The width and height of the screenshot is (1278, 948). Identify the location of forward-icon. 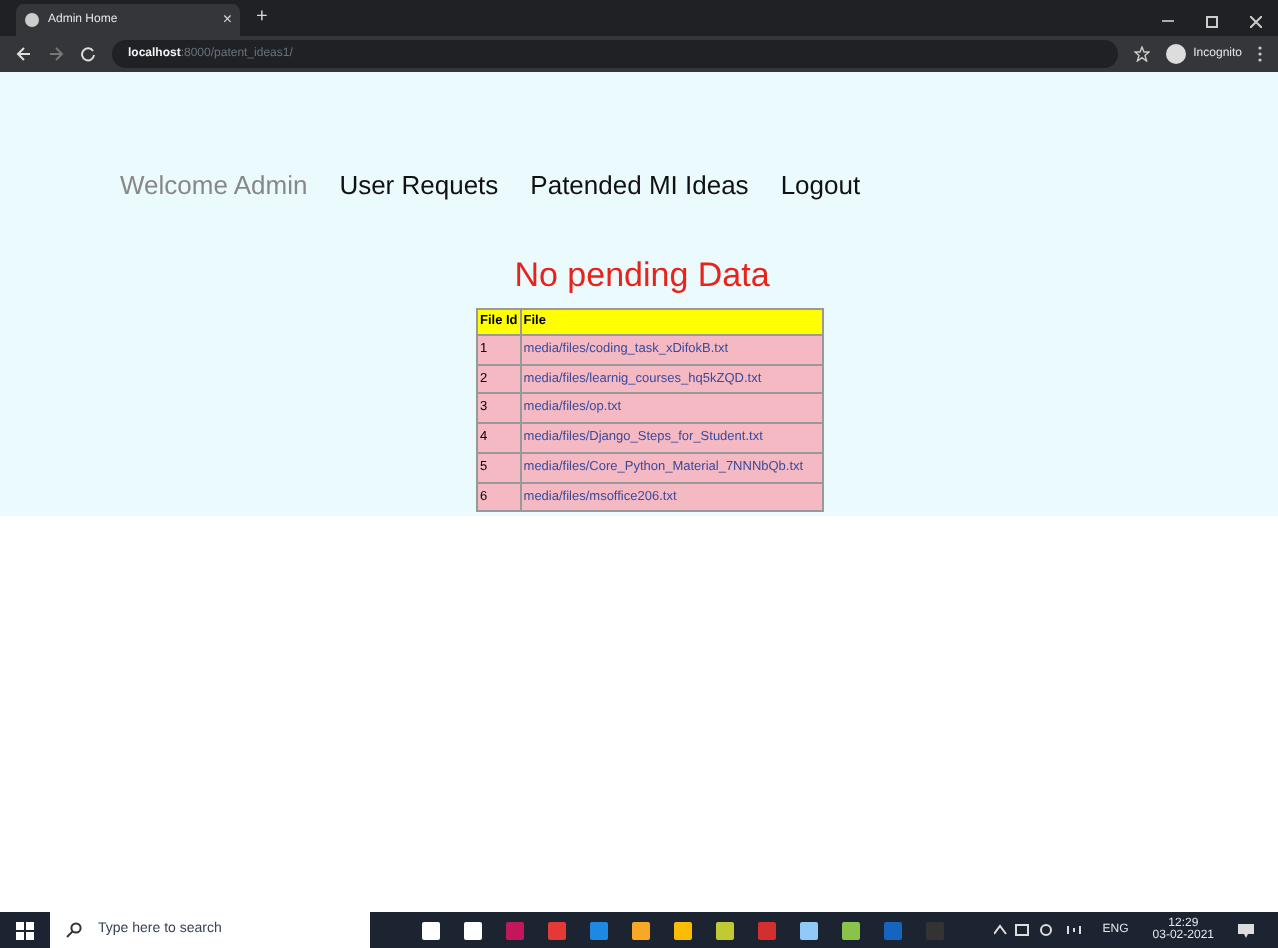
(56, 54).